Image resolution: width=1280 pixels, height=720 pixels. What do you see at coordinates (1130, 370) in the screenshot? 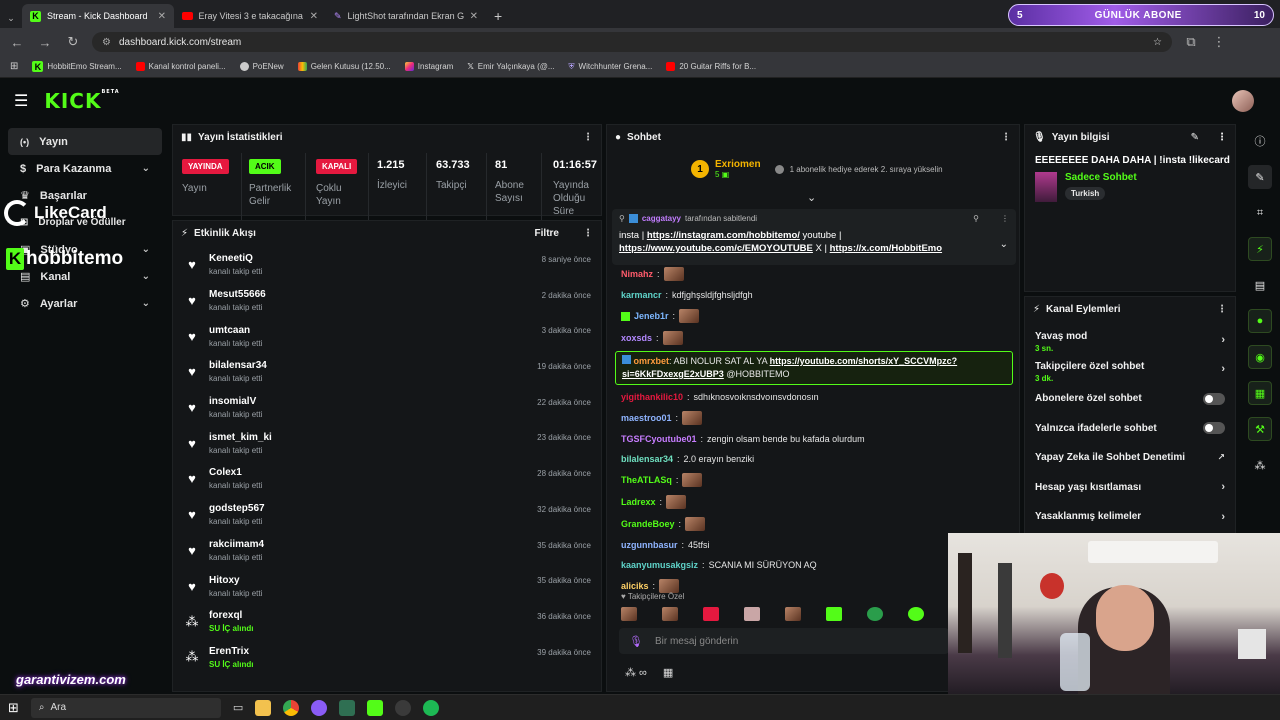
I see `followers-only-option: Takipçilere özel sohbet 3 dk. ›` at bounding box center [1130, 370].